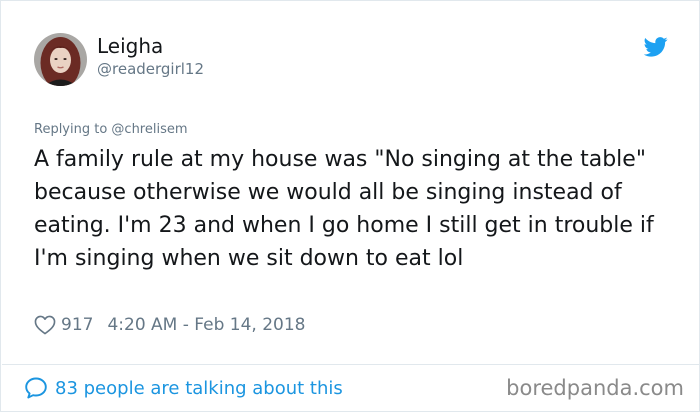 This screenshot has width=700, height=412. What do you see at coordinates (351, 364) in the screenshot?
I see `divider` at bounding box center [351, 364].